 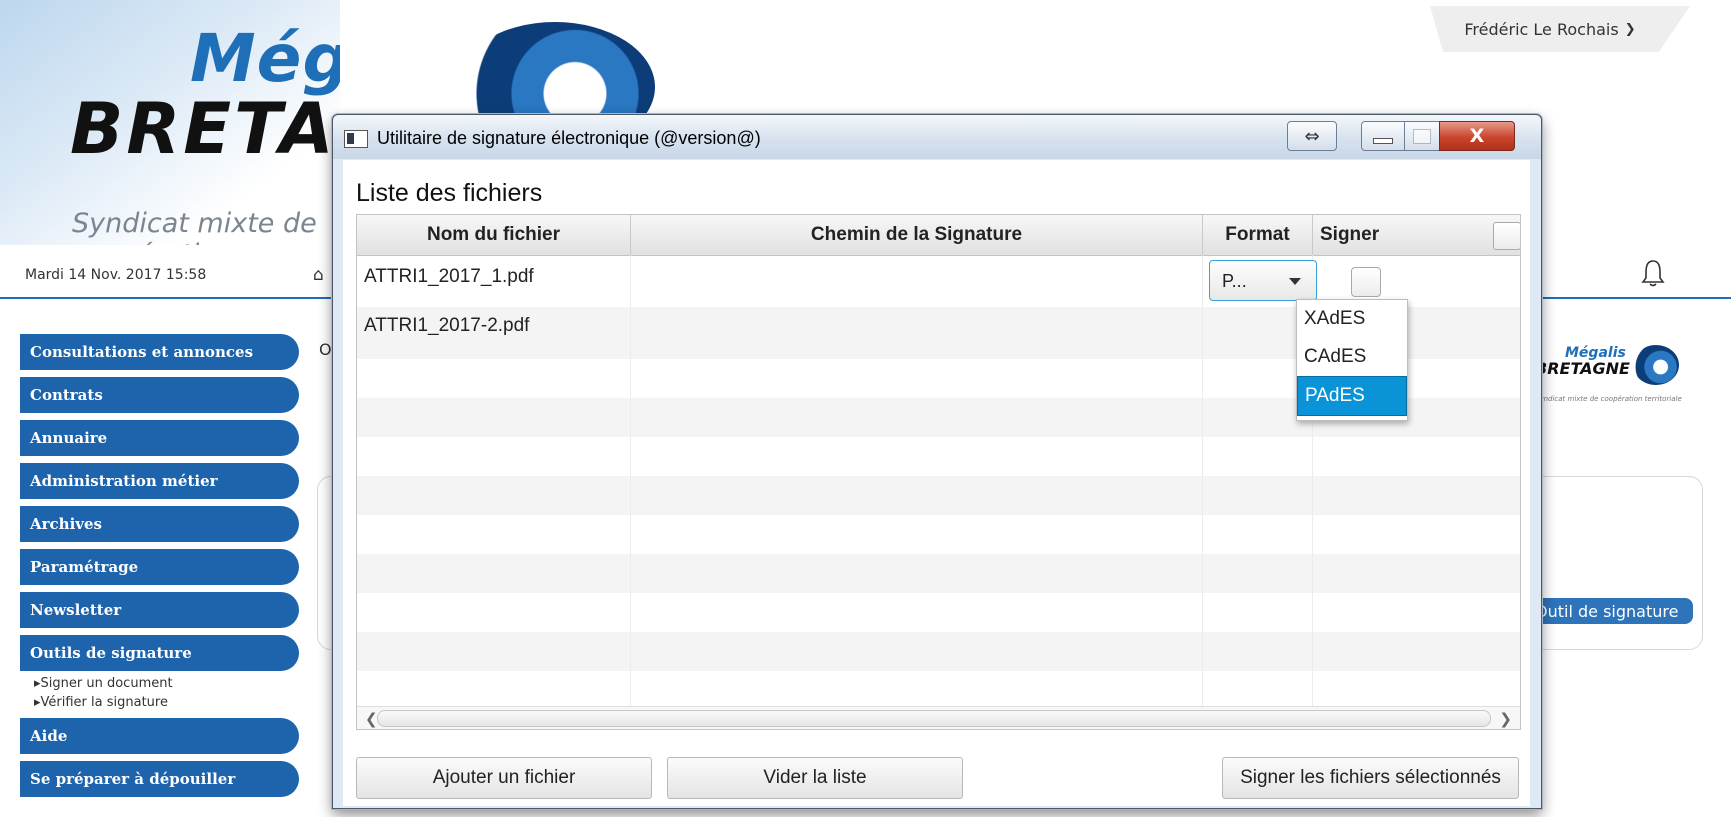 I want to click on right-logo-bretagne: BRETAGNE, so click(x=1582, y=368).